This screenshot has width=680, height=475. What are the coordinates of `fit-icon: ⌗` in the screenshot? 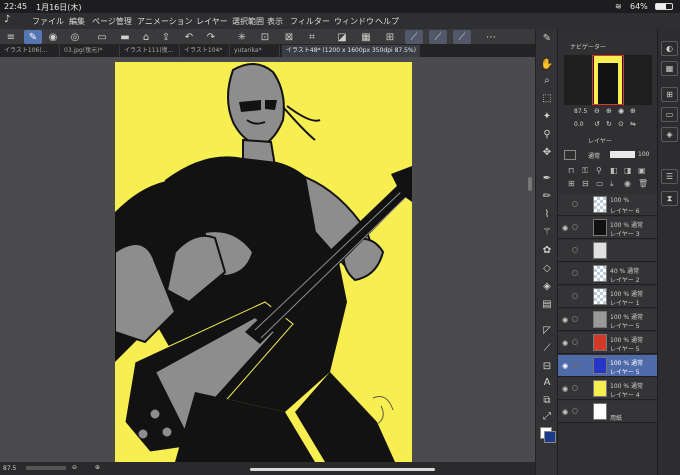 It's located at (312, 37).